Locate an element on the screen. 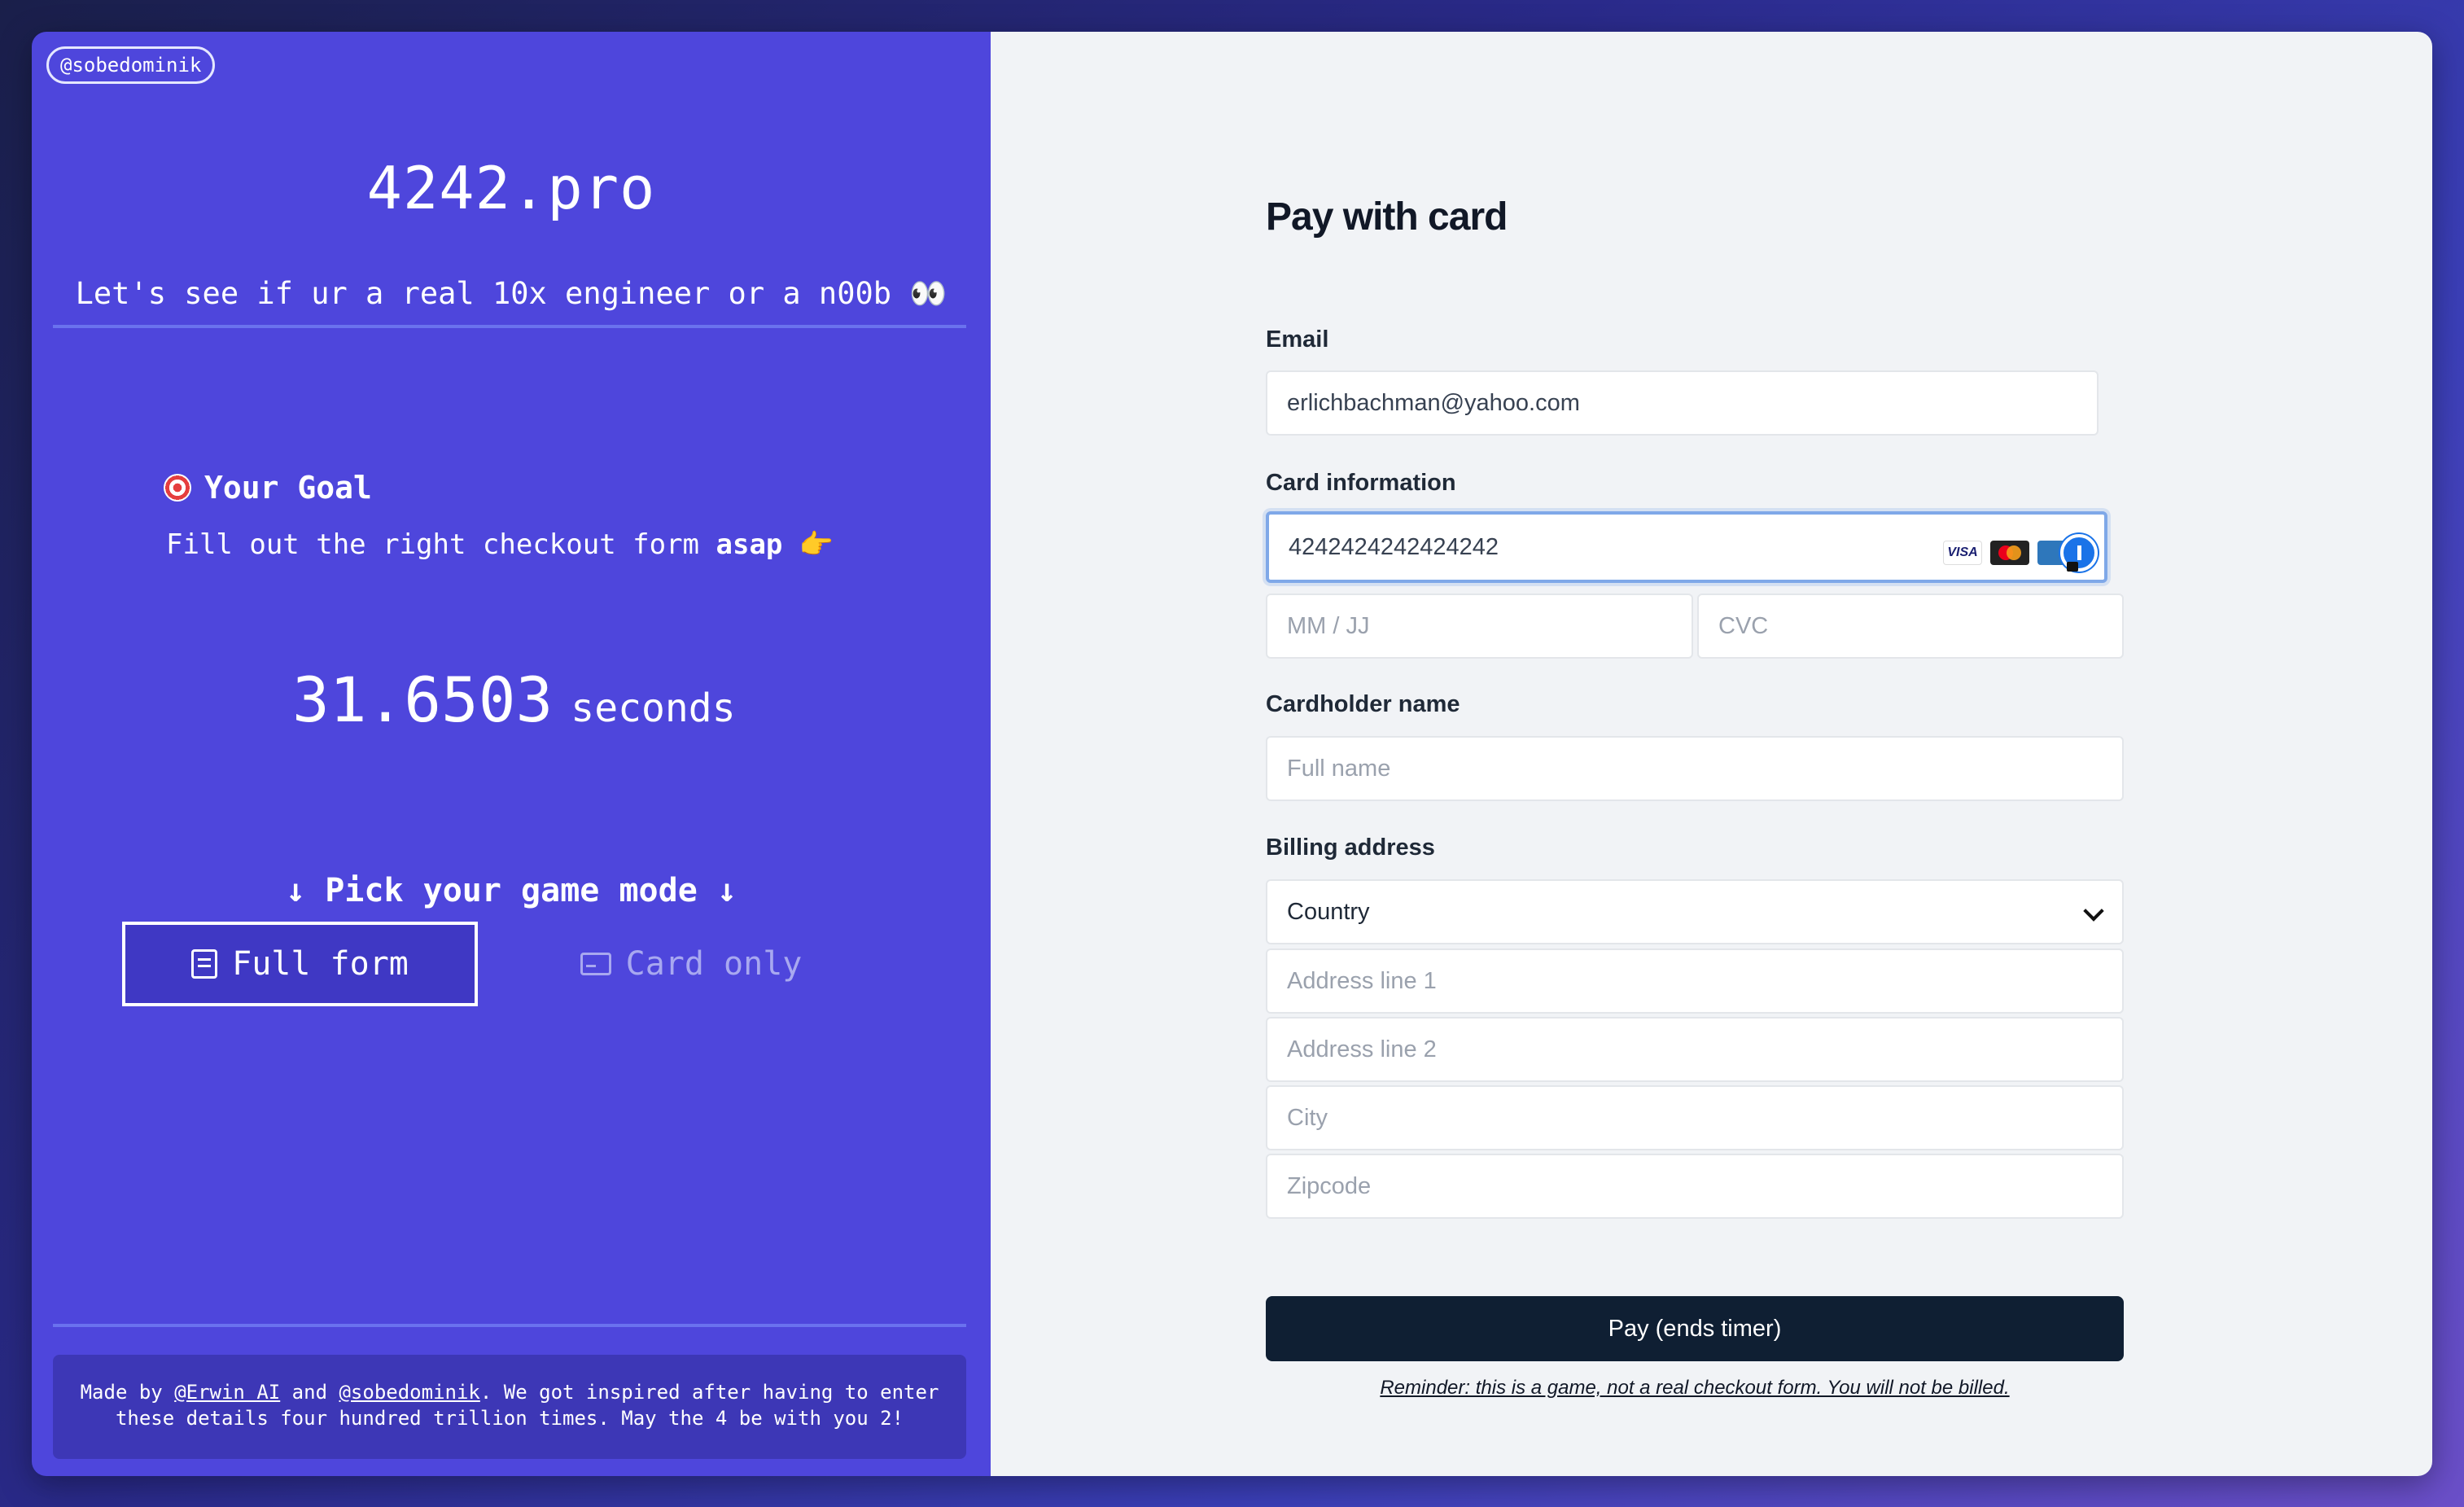  mastercard-icon is located at coordinates (2010, 553).